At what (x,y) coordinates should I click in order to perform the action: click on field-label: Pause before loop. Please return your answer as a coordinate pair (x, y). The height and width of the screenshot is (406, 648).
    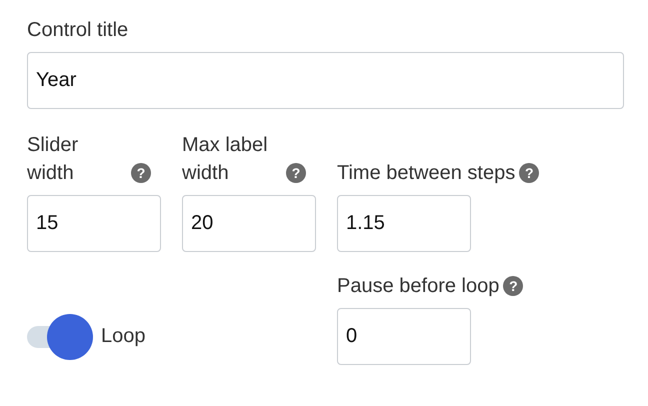
    Looking at the image, I should click on (418, 286).